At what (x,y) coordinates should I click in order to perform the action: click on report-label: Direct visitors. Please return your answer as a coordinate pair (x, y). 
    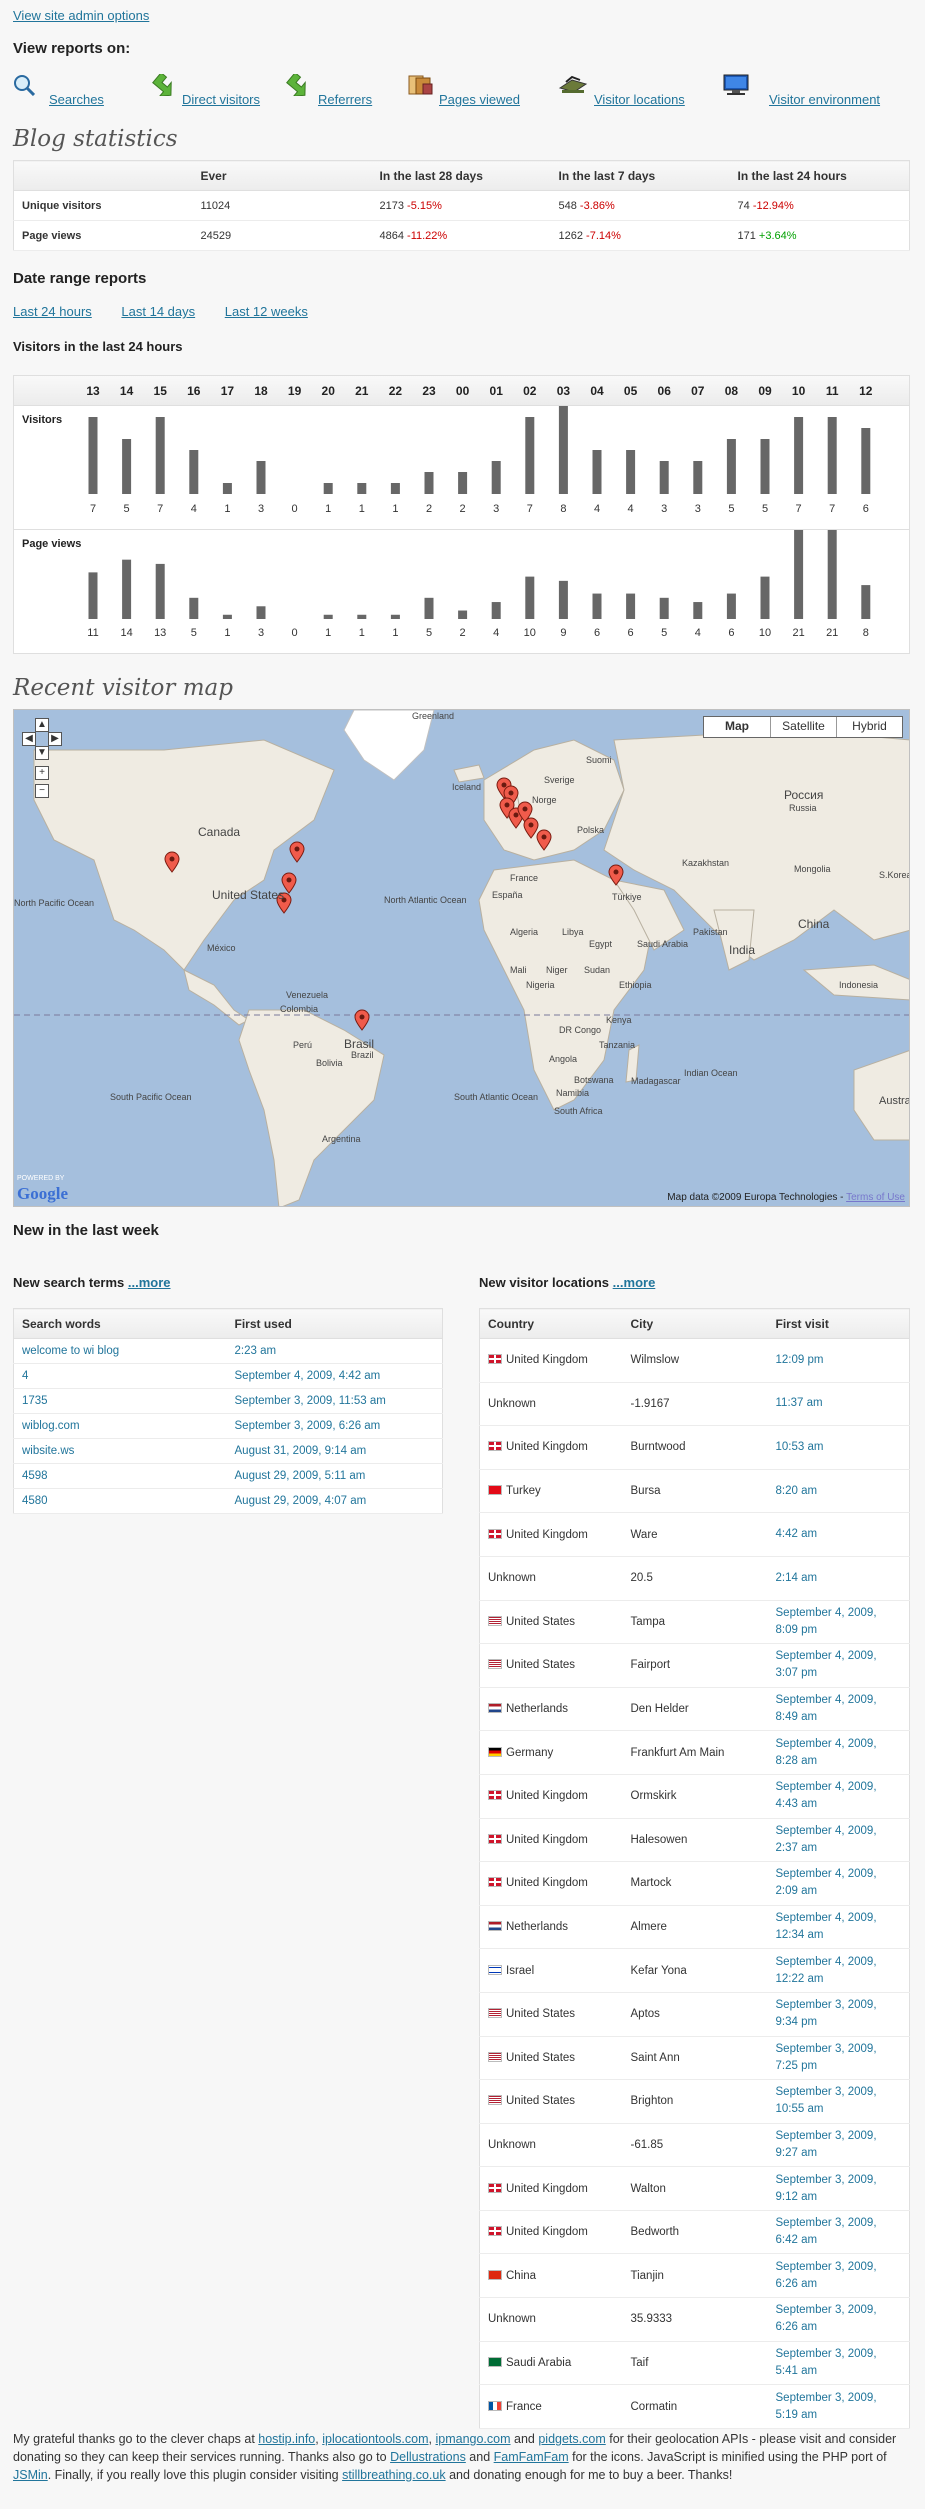
    Looking at the image, I should click on (221, 99).